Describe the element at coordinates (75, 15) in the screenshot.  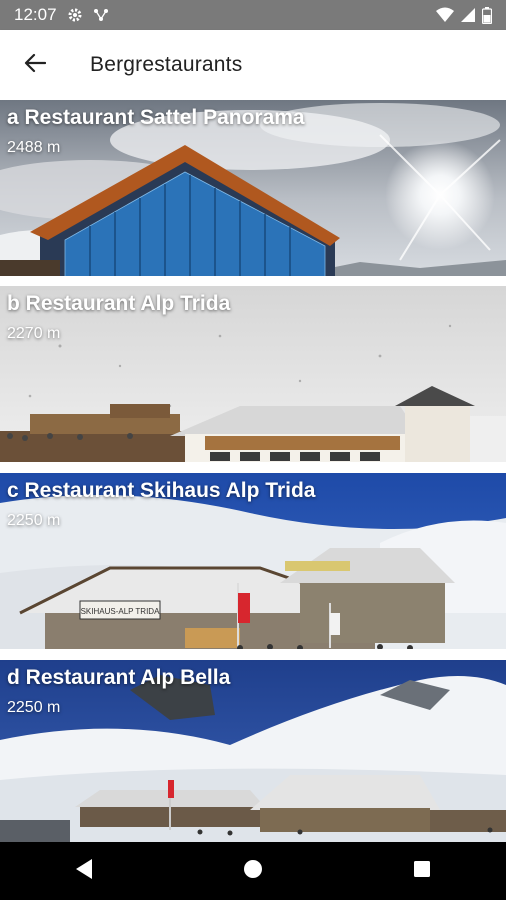
I see `gear-icon` at that location.